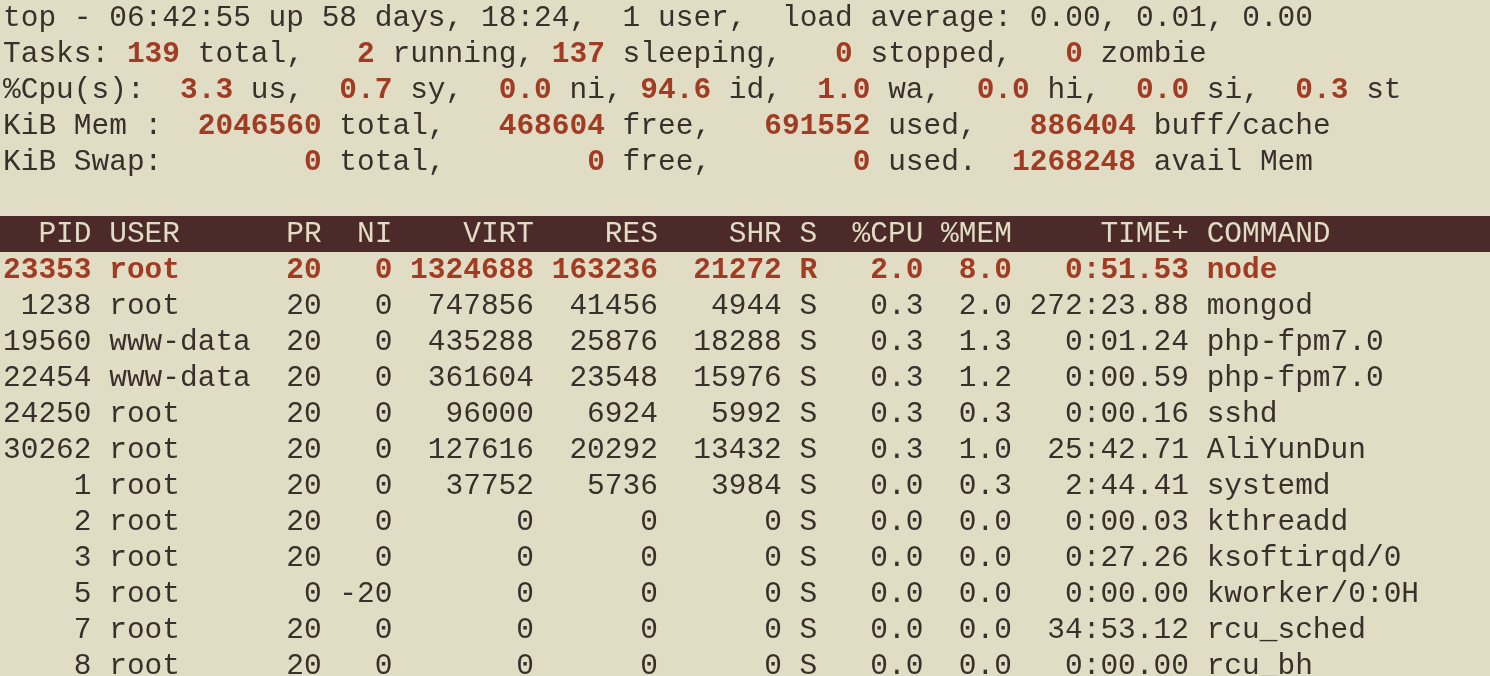 The height and width of the screenshot is (676, 1490). Describe the element at coordinates (47, 342) in the screenshot. I see `table-cell: 19560` at that location.